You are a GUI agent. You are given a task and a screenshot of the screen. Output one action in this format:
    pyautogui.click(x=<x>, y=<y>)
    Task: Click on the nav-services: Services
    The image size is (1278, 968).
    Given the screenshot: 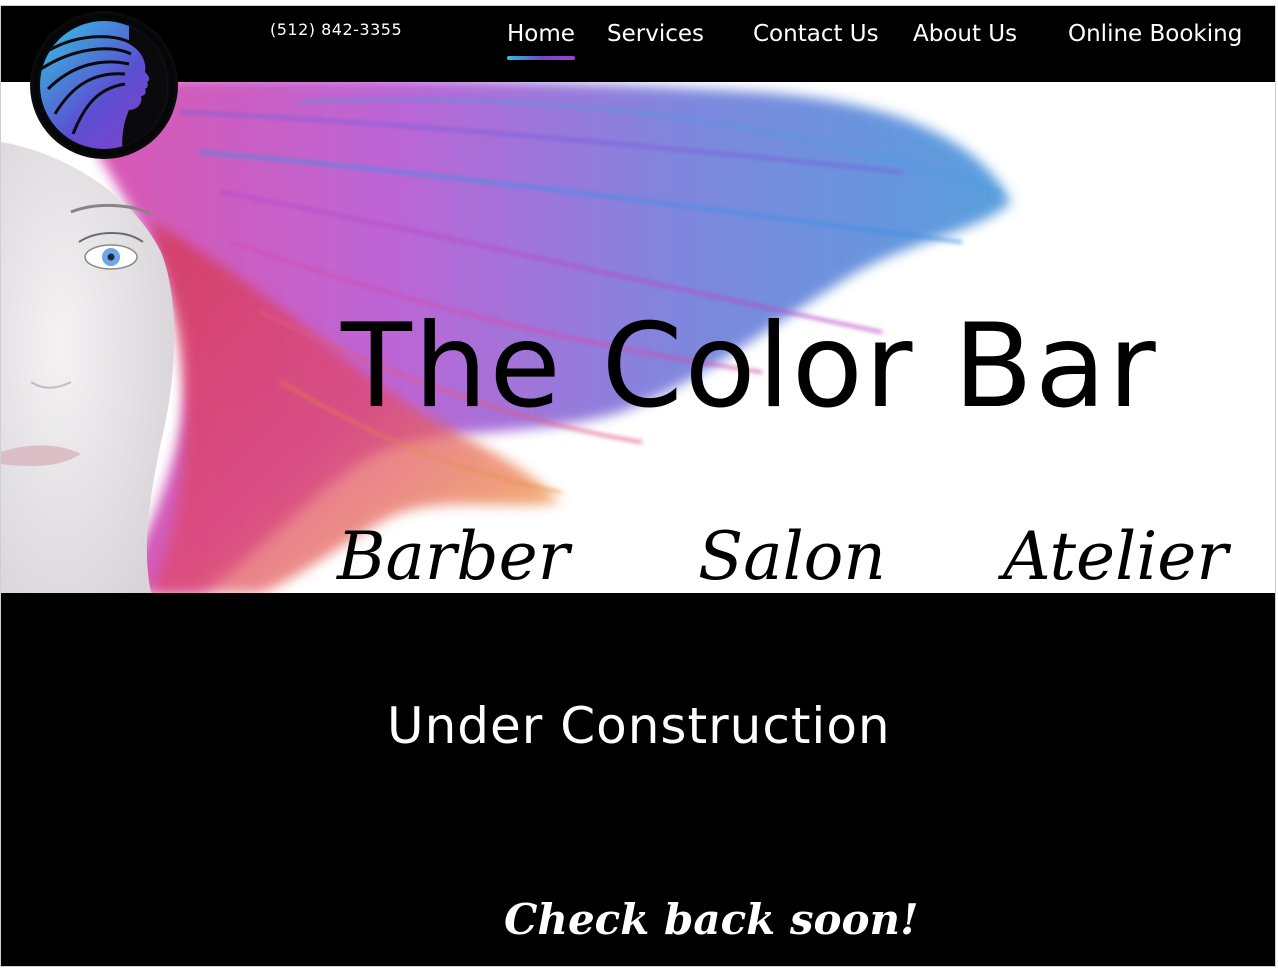 What is the action you would take?
    pyautogui.click(x=655, y=34)
    